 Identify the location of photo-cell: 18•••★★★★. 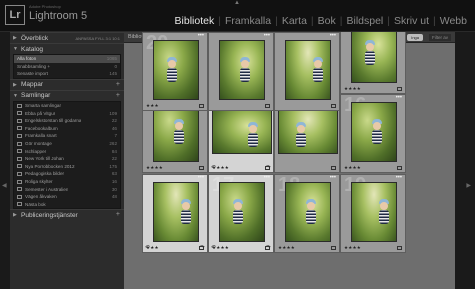
(307, 213).